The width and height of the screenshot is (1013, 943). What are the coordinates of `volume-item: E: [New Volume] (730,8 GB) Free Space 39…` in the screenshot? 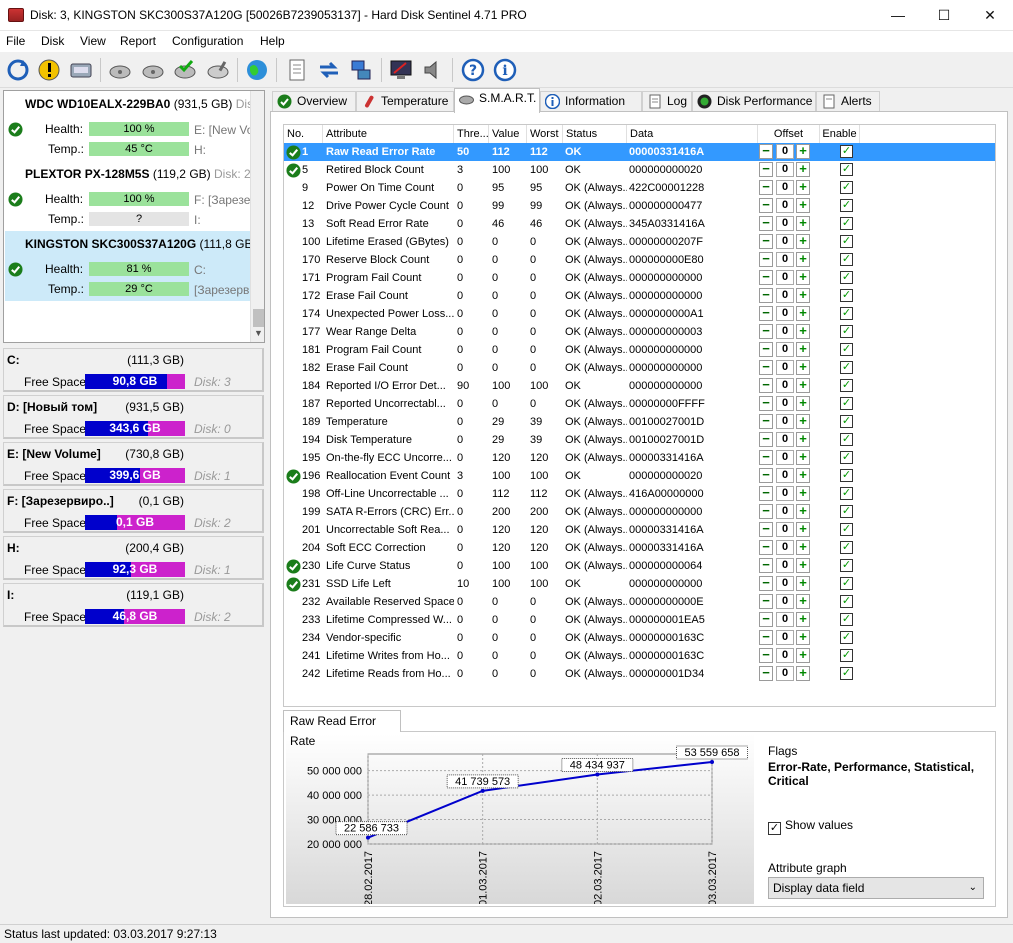 It's located at (133, 464).